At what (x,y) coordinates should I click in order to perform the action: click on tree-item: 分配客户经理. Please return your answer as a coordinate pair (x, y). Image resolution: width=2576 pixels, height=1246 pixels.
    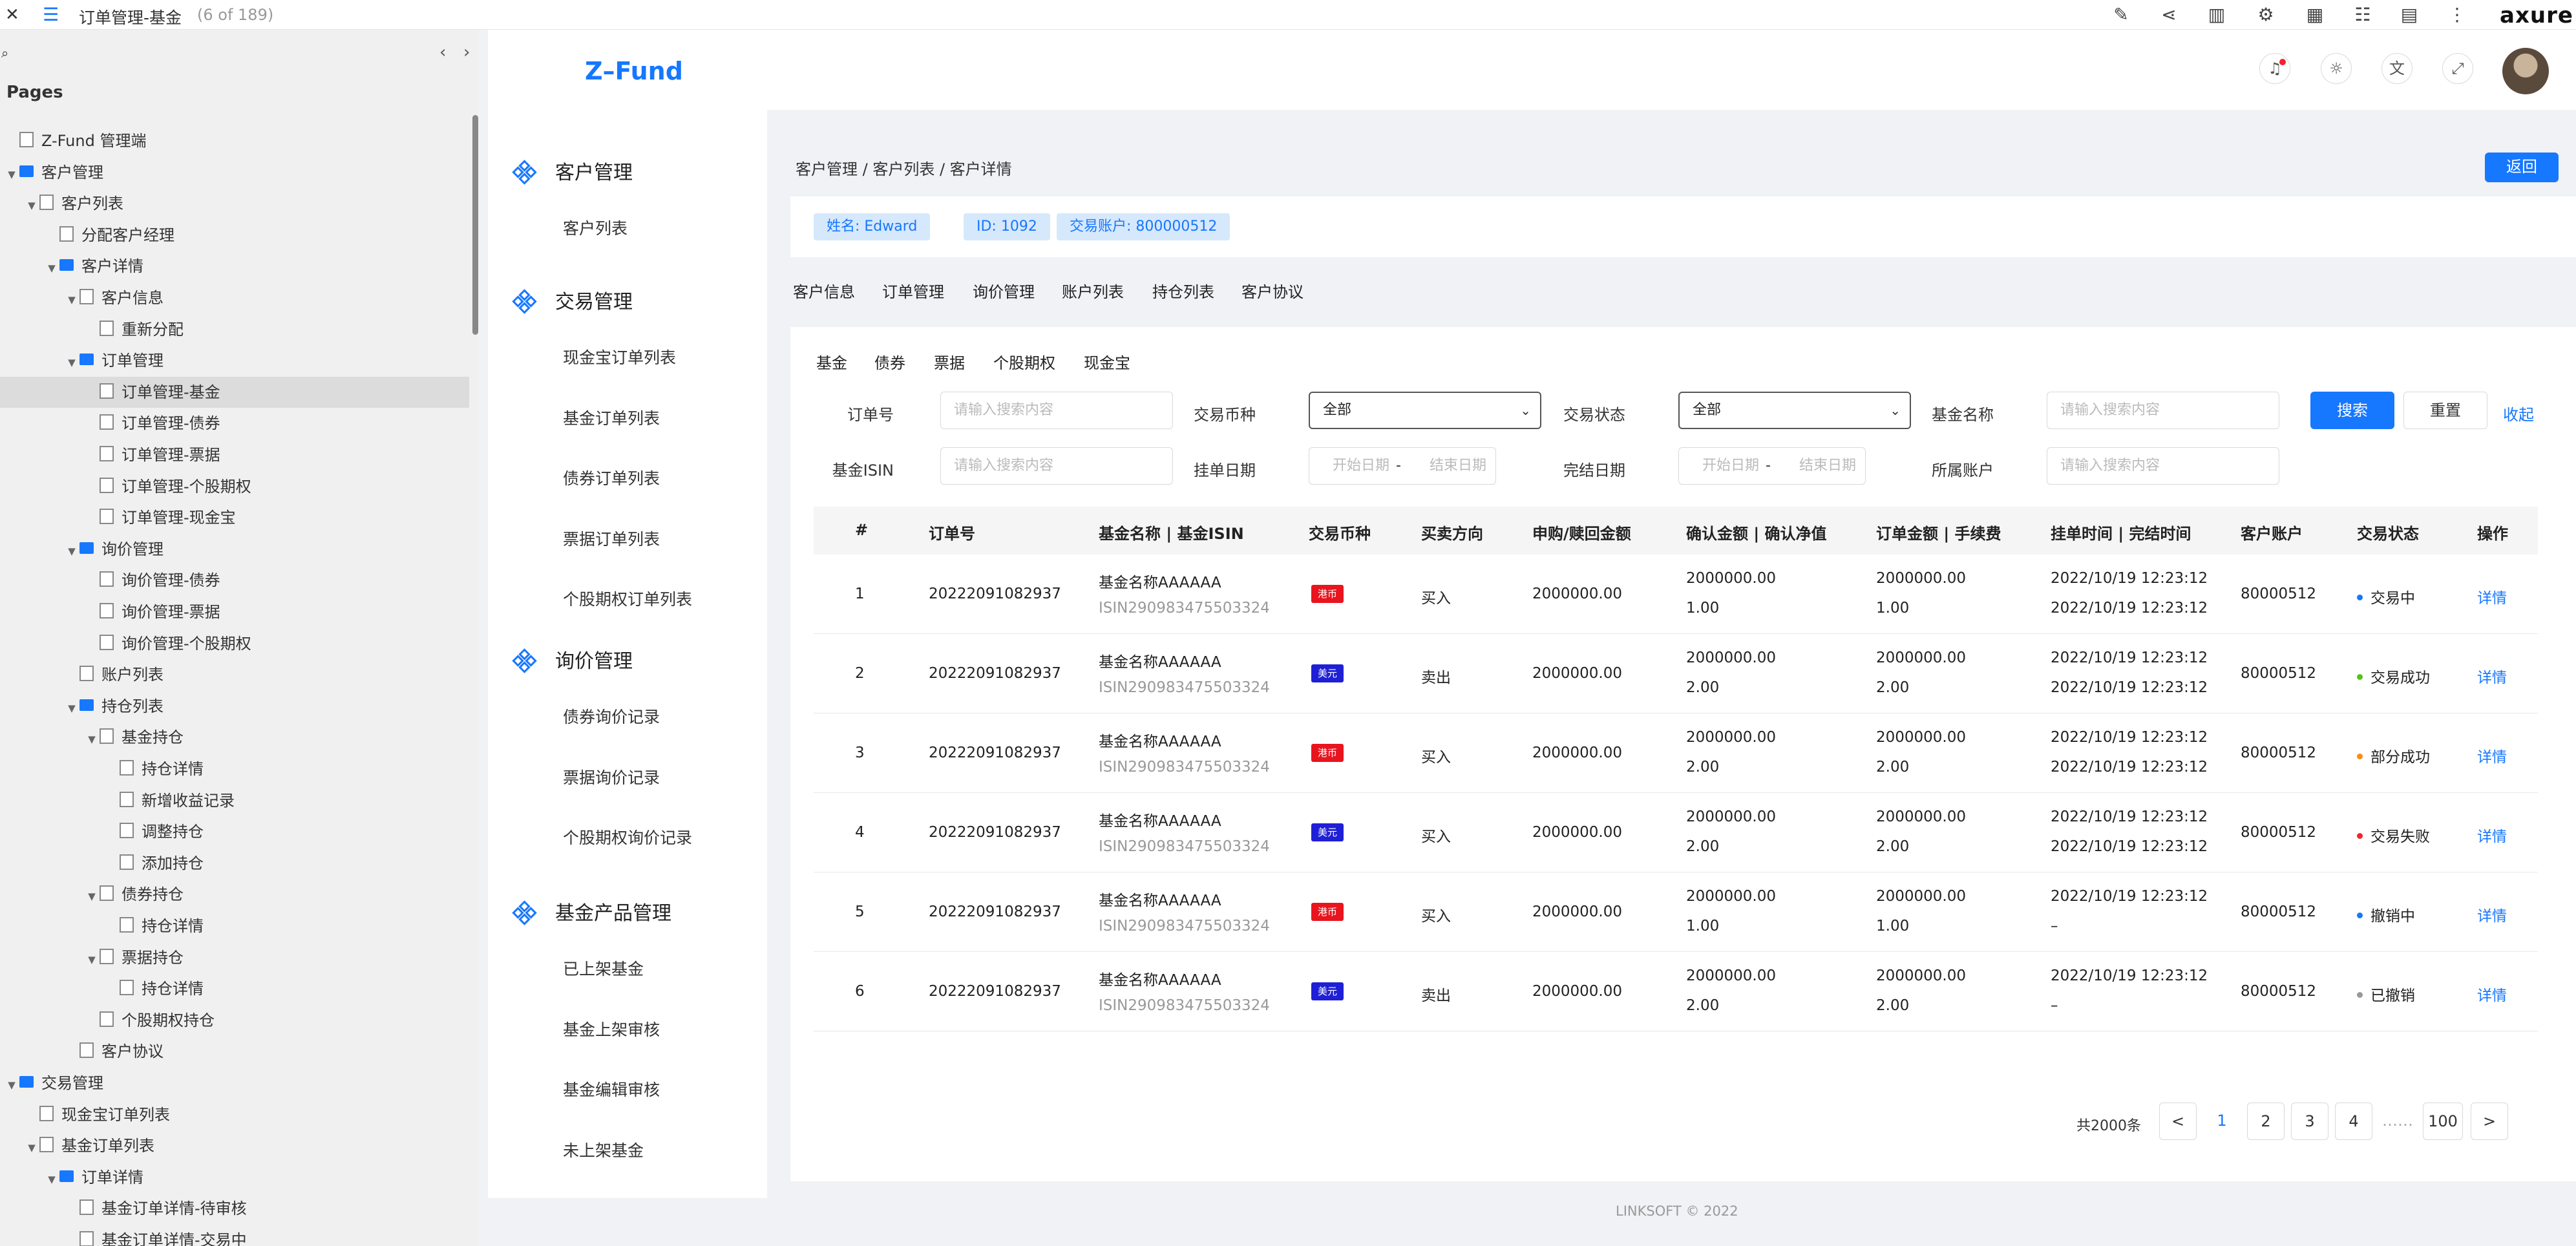
    Looking at the image, I should click on (234, 236).